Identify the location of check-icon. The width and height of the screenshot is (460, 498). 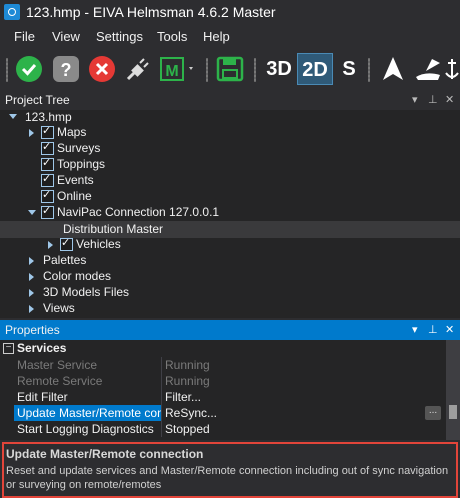
(29, 69).